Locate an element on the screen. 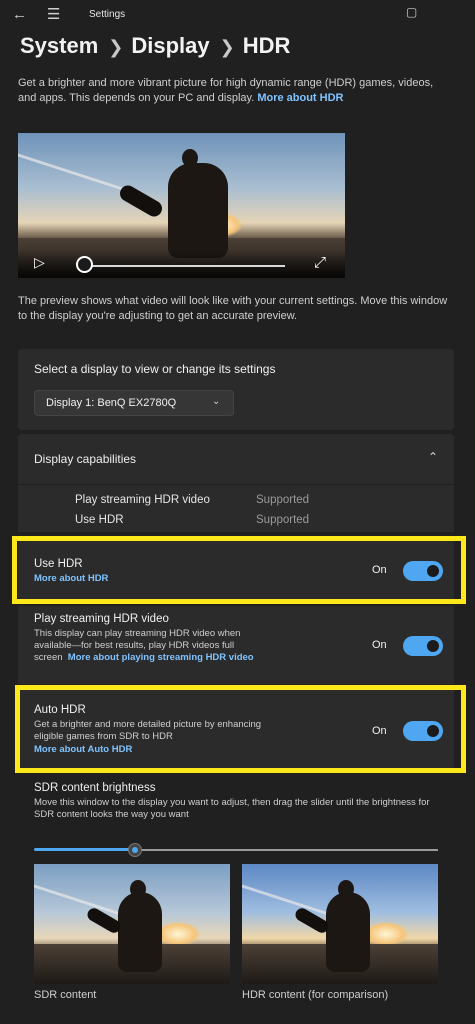 The height and width of the screenshot is (1024, 475). sdr-slider-fill is located at coordinates (84, 849).